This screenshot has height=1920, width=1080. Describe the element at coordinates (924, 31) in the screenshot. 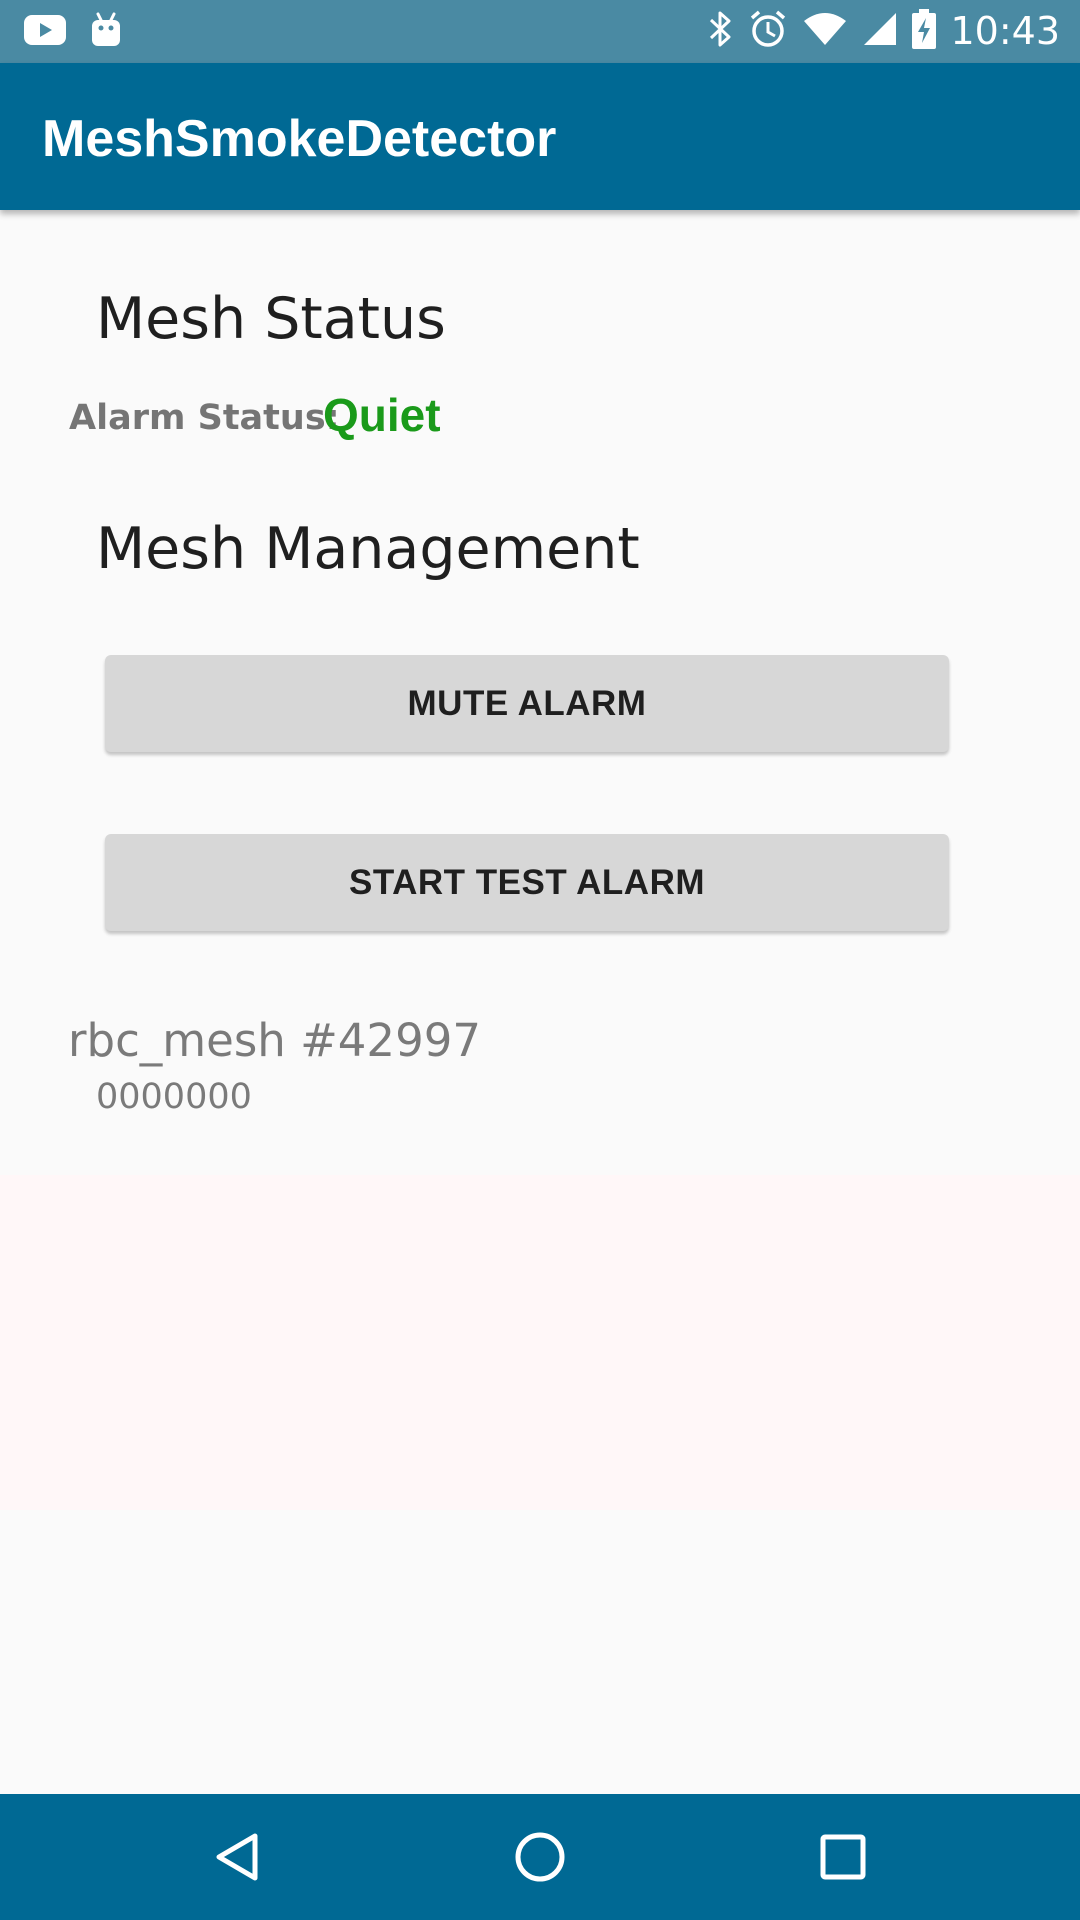

I see `battery-charging-icon` at that location.